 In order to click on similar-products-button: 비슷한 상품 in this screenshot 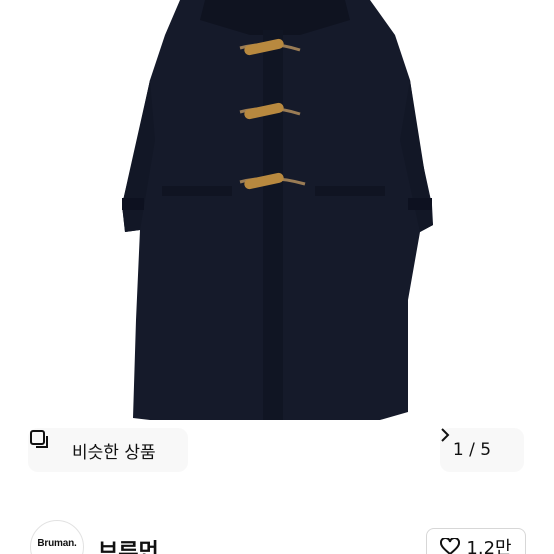, I will do `click(108, 450)`.